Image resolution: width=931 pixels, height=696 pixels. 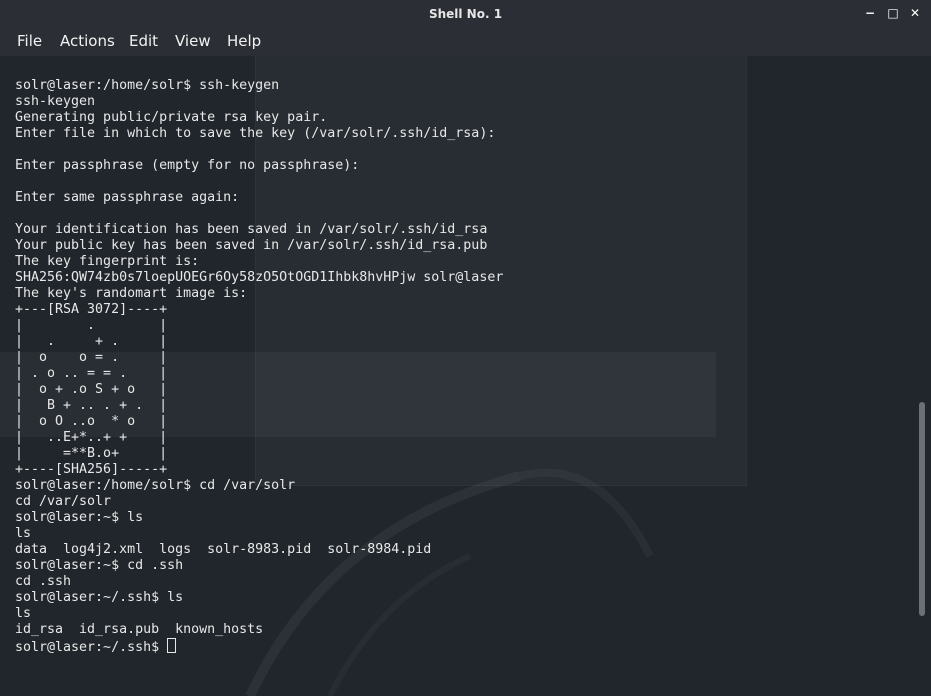 I want to click on terminal-line: cd .ssh, so click(x=43, y=581).